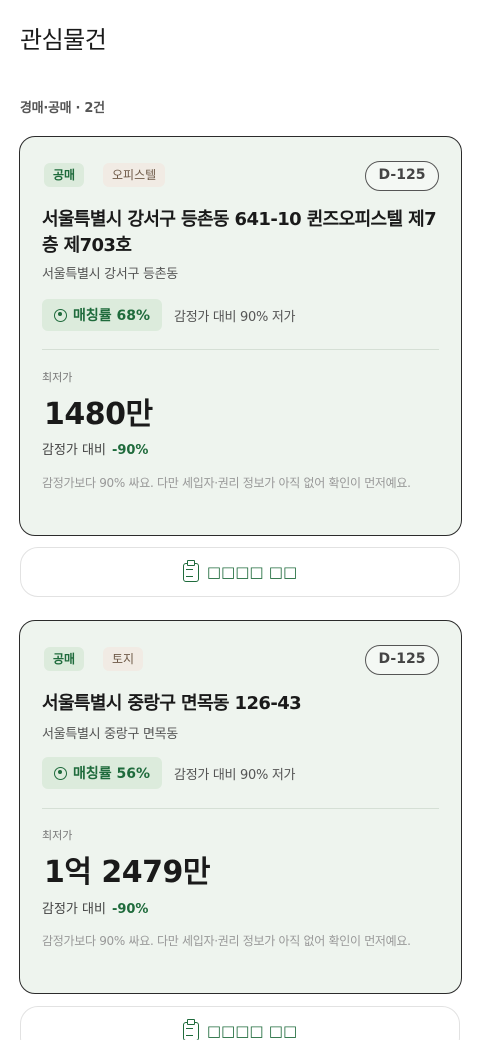 This screenshot has height=1040, width=480. Describe the element at coordinates (112, 774) in the screenshot. I see `match-rate: 매칭률 56%` at that location.